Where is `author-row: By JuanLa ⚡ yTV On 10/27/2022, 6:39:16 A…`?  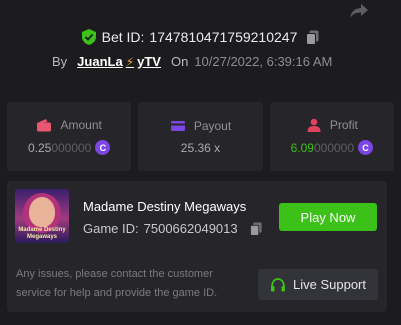
author-row: By JuanLa ⚡ yTV On 10/27/2022, 6:39:16 A… is located at coordinates (192, 61).